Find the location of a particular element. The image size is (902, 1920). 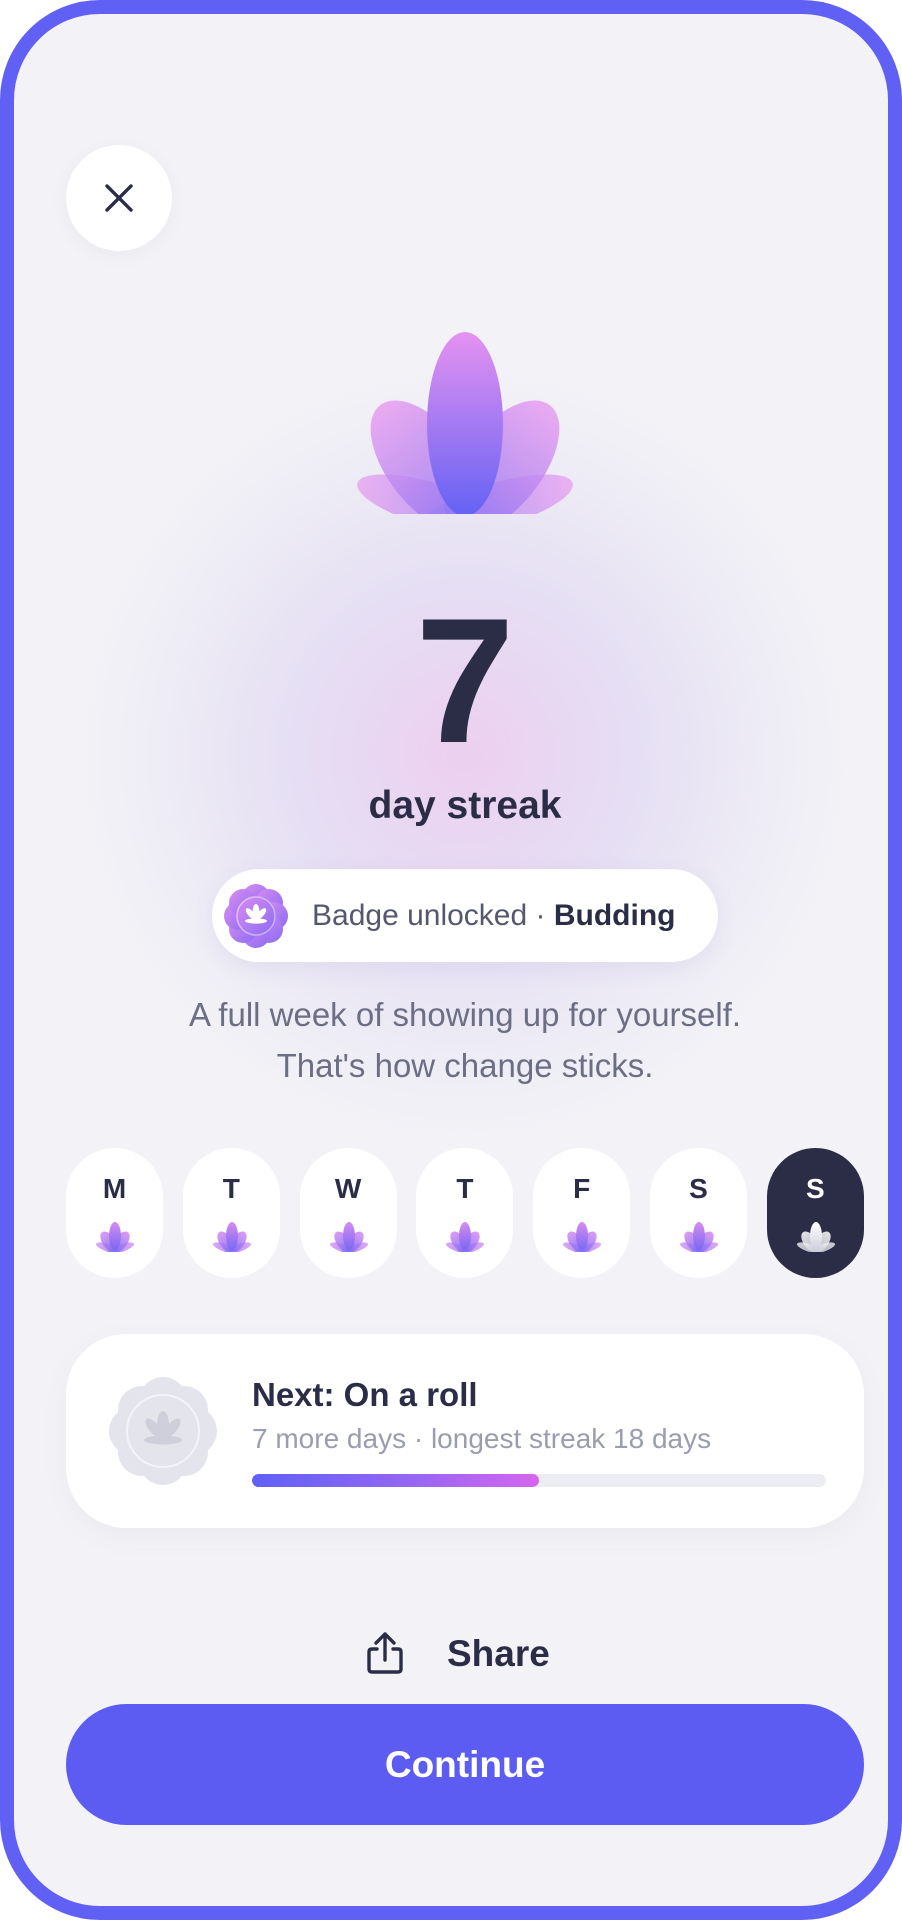

close-button is located at coordinates (119, 198).